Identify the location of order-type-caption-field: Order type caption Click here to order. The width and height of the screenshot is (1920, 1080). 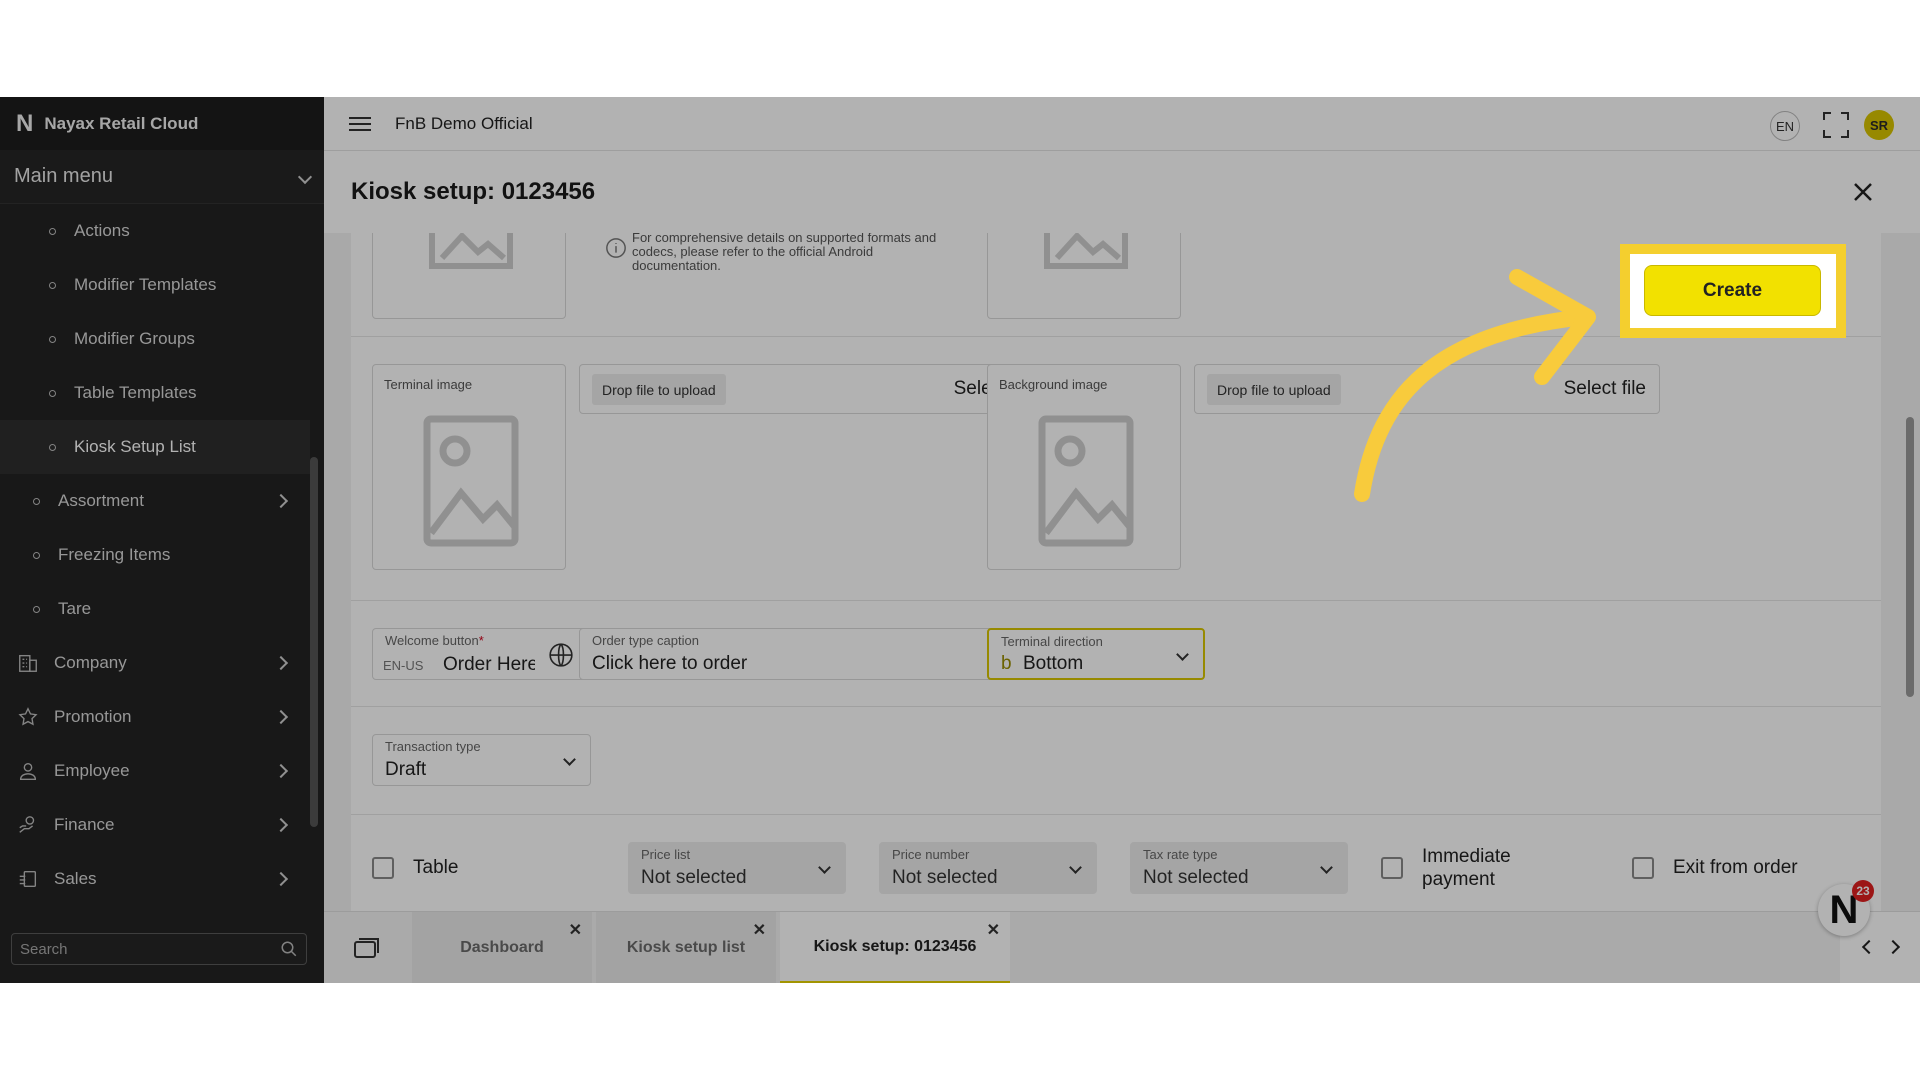
(814, 654).